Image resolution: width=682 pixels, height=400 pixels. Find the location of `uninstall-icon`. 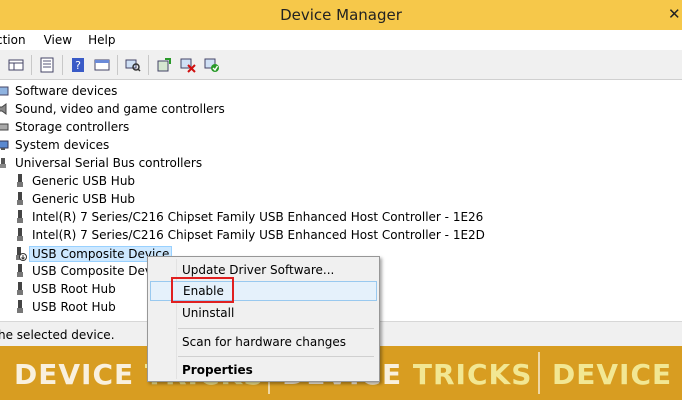

uninstall-icon is located at coordinates (188, 65).